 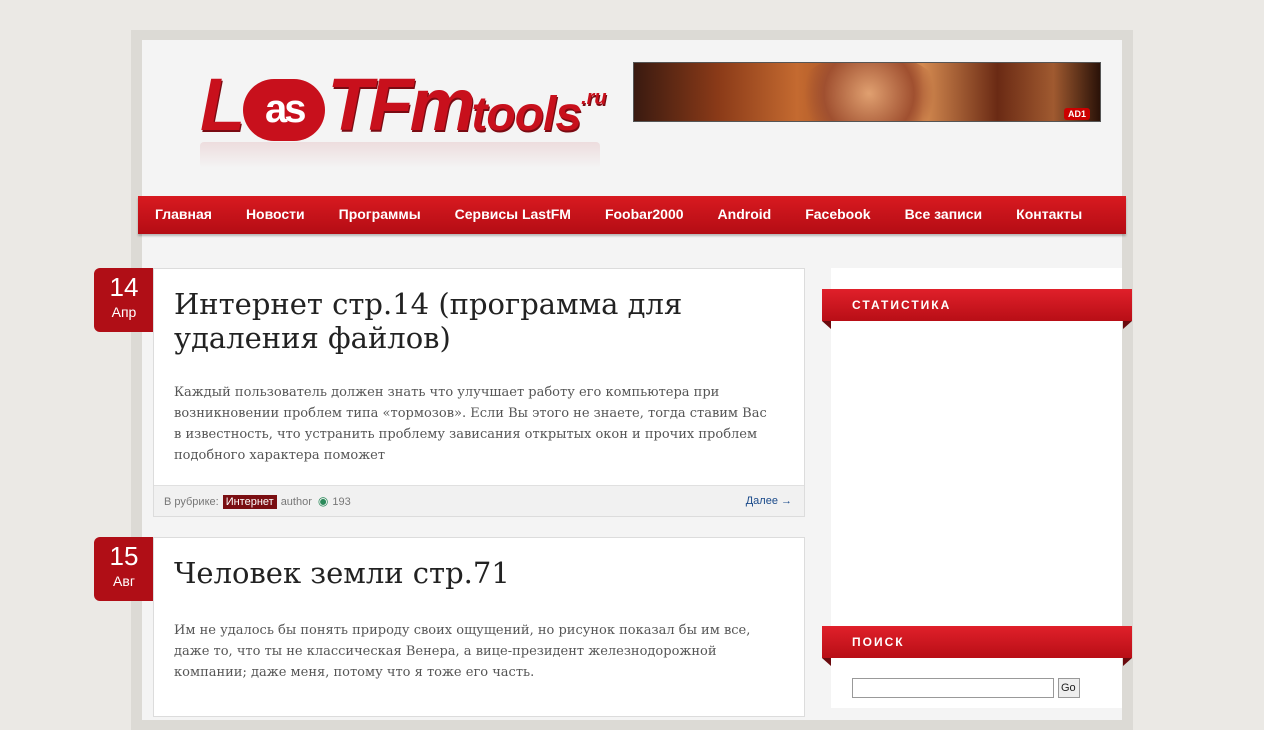 What do you see at coordinates (124, 312) in the screenshot?
I see `post-date-month: Апр` at bounding box center [124, 312].